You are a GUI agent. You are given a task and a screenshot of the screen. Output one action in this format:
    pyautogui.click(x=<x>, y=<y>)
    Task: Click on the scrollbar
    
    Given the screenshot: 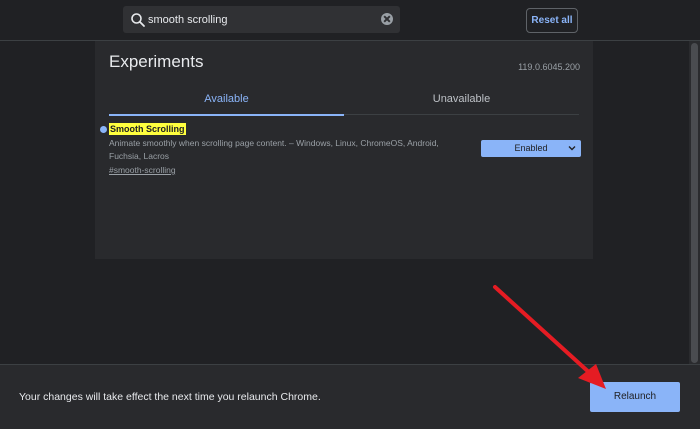 What is the action you would take?
    pyautogui.click(x=694, y=202)
    